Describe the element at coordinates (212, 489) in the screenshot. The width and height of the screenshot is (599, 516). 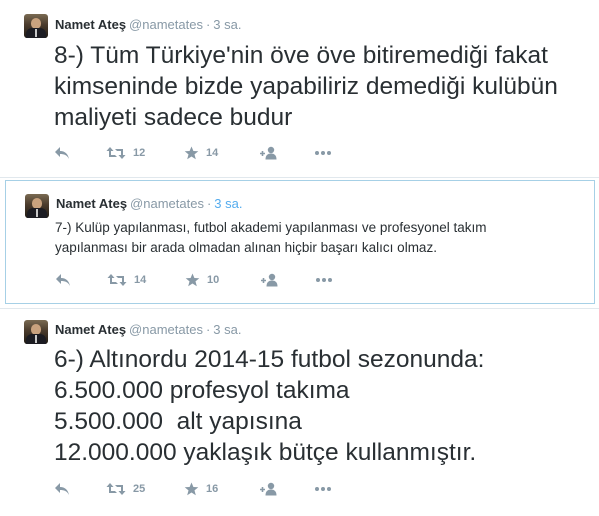
I see `favorite-count: 16` at that location.